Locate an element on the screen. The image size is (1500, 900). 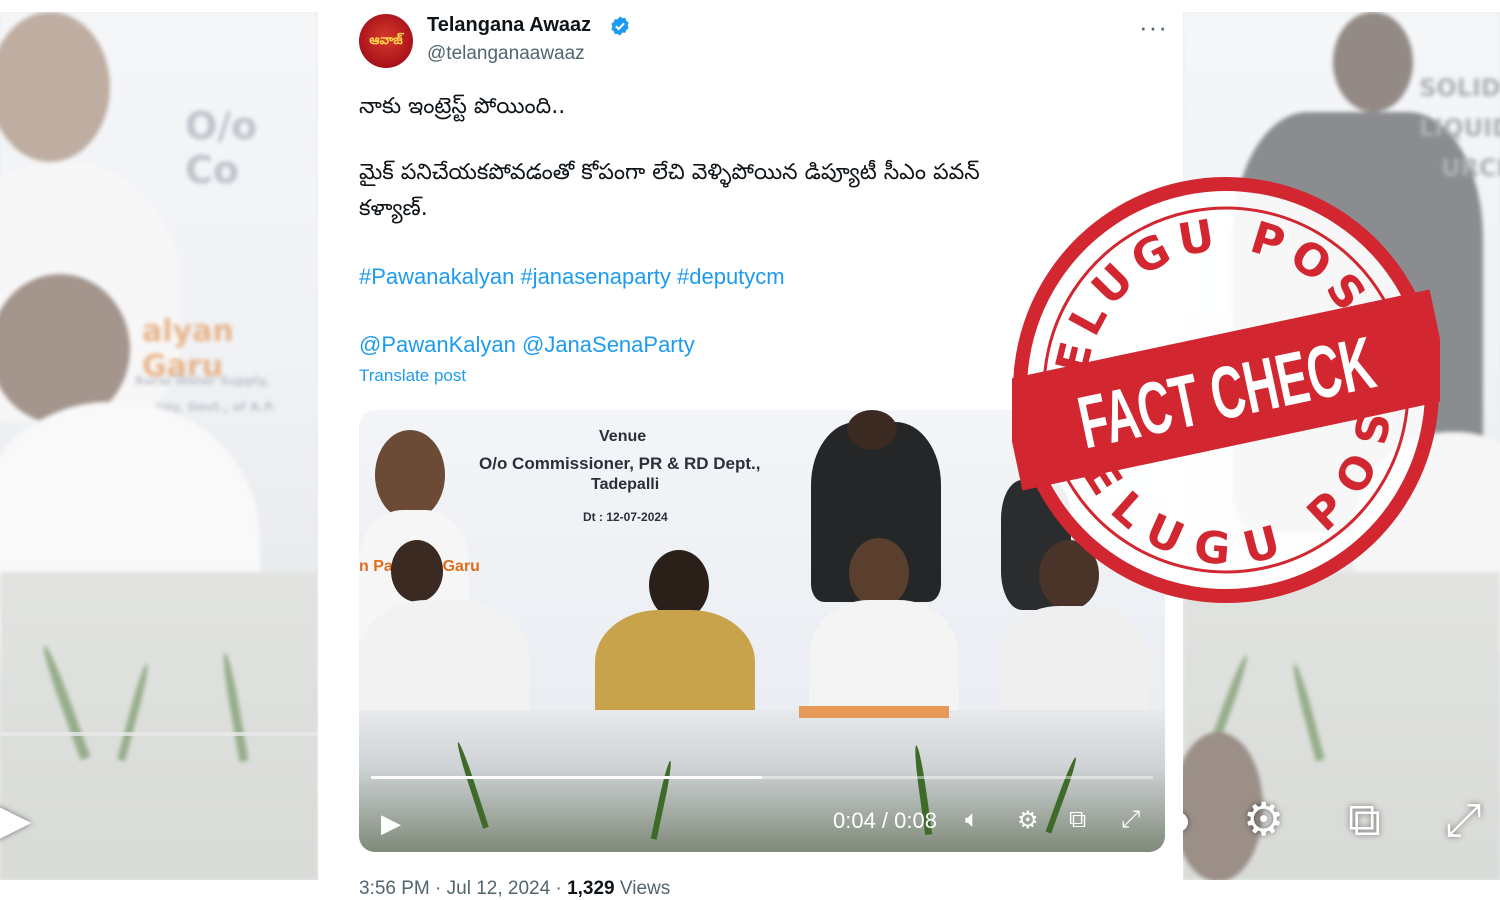
right-pip-icon: ⧉ is located at coordinates (1364, 819).